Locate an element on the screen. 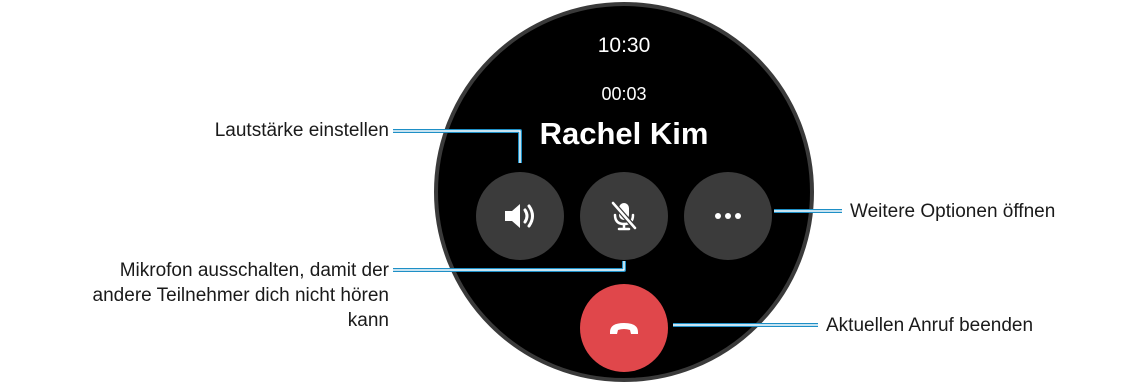  mute-callout-line-2: andere Teilnehmer dich nicht hören is located at coordinates (240, 295).